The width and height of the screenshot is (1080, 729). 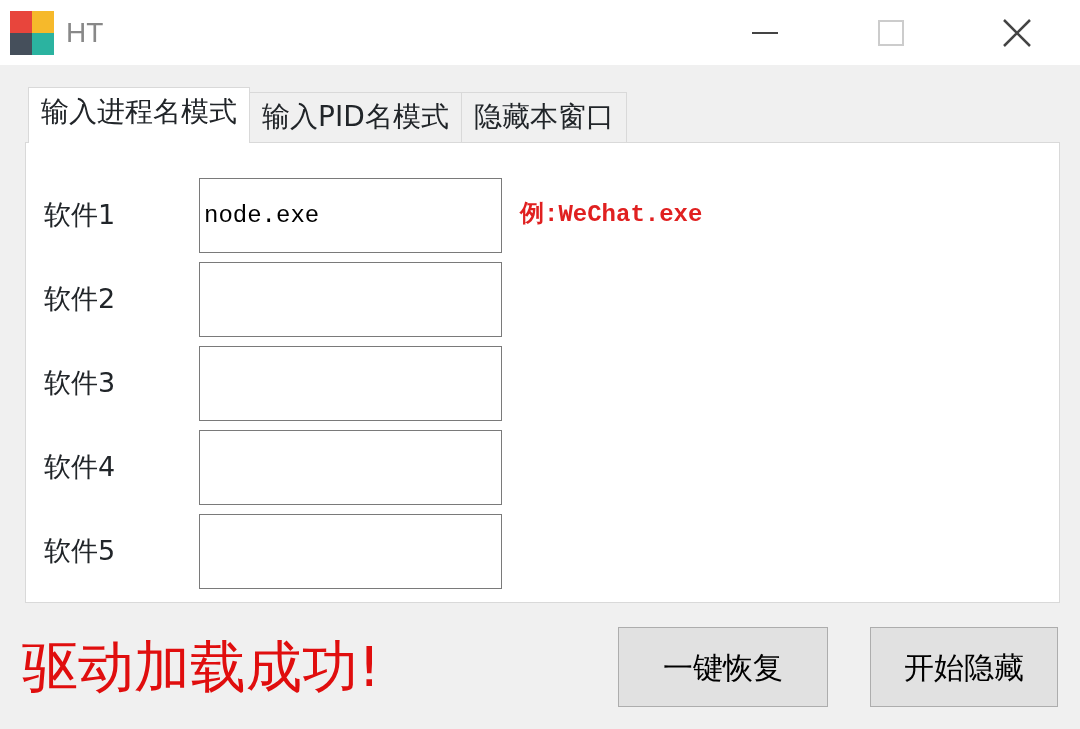 What do you see at coordinates (202, 667) in the screenshot?
I see `status-text: 驱动加载成功!` at bounding box center [202, 667].